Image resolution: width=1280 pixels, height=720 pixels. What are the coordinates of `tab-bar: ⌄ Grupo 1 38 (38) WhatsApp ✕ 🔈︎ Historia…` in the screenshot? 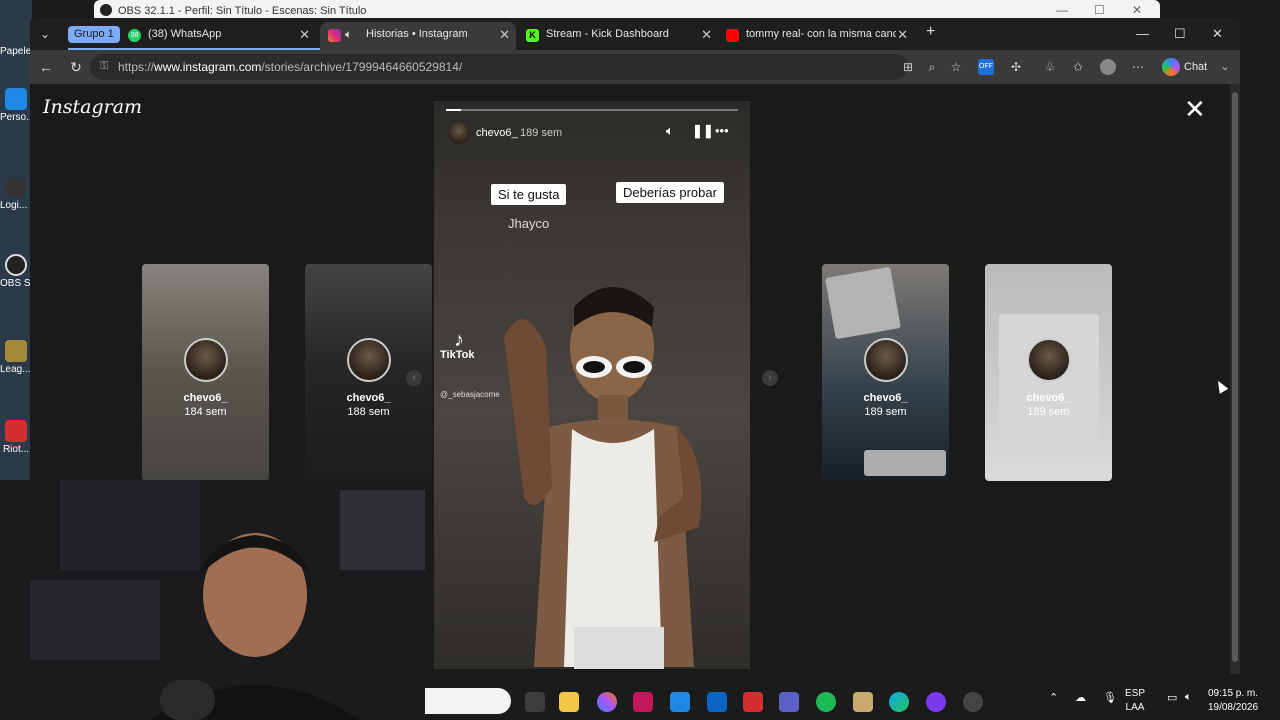 It's located at (635, 34).